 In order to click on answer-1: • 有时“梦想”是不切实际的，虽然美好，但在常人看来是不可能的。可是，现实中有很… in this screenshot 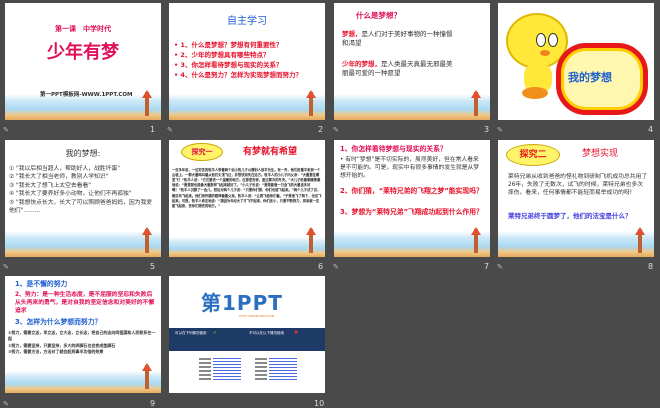, I will do `click(410, 168)`.